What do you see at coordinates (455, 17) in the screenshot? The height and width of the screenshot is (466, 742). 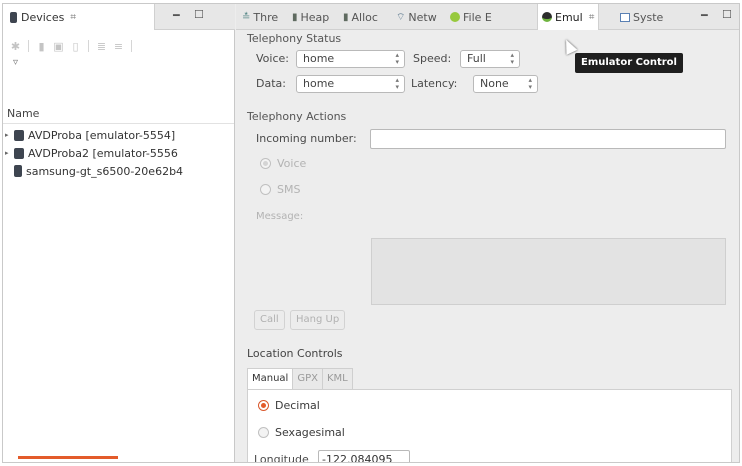 I see `file-explorer-icon` at bounding box center [455, 17].